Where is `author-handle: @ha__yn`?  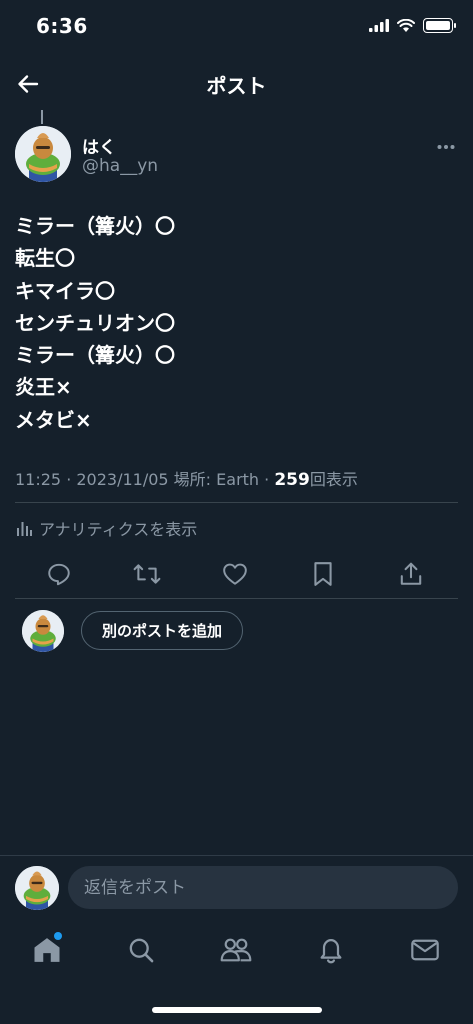 author-handle: @ha__yn is located at coordinates (120, 166).